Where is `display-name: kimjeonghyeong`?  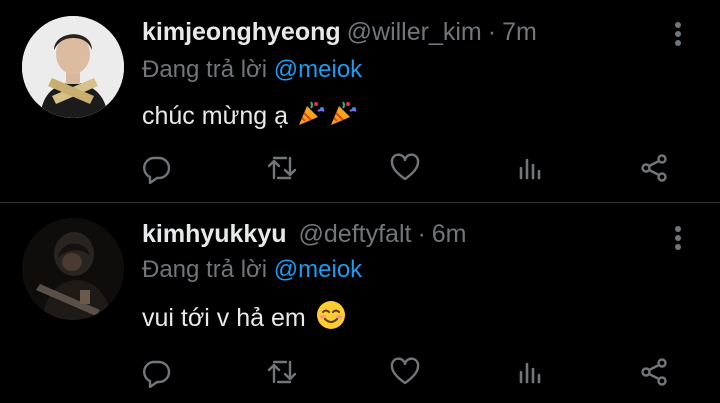
display-name: kimjeonghyeong is located at coordinates (241, 32).